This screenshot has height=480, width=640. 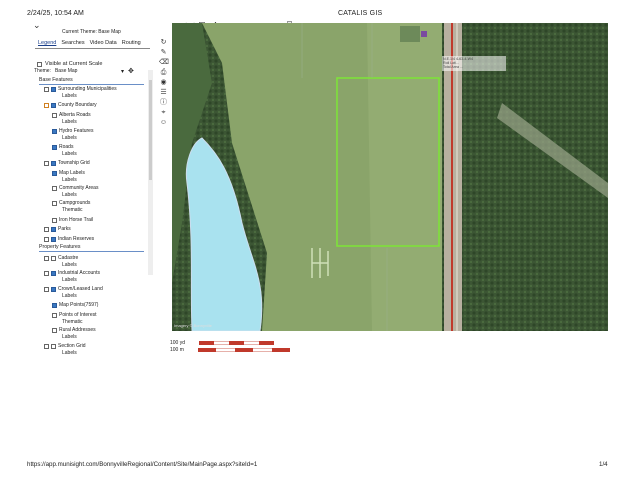 What do you see at coordinates (68, 173) in the screenshot?
I see `legend-item: Map Labels` at bounding box center [68, 173].